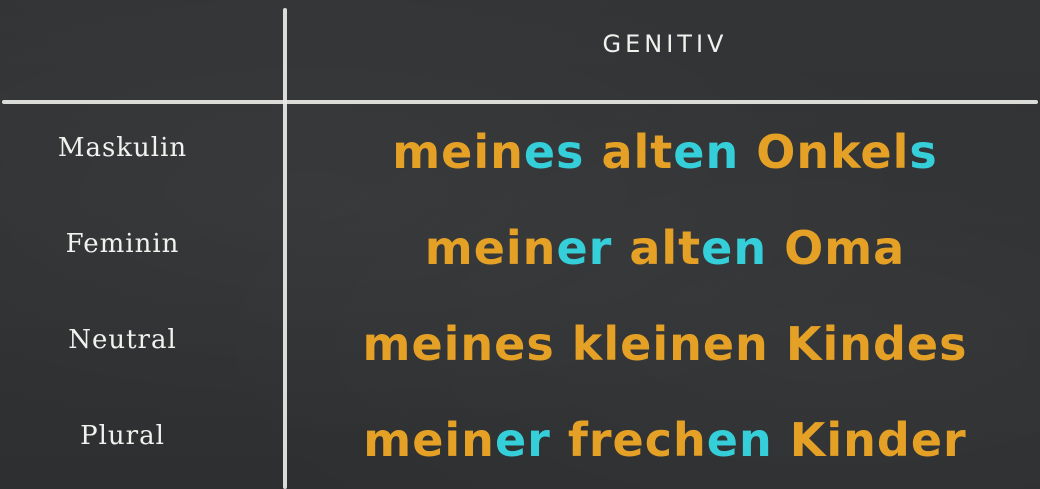 The width and height of the screenshot is (1040, 489). What do you see at coordinates (637, 440) in the screenshot?
I see `word-stem: frech` at bounding box center [637, 440].